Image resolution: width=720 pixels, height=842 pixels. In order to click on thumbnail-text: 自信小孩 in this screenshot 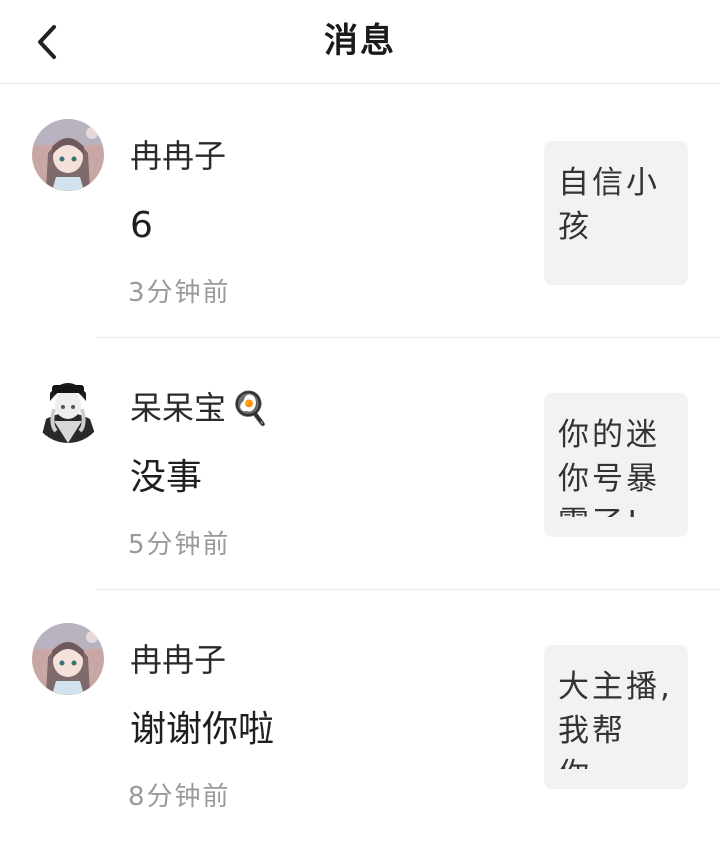, I will do `click(609, 205)`.